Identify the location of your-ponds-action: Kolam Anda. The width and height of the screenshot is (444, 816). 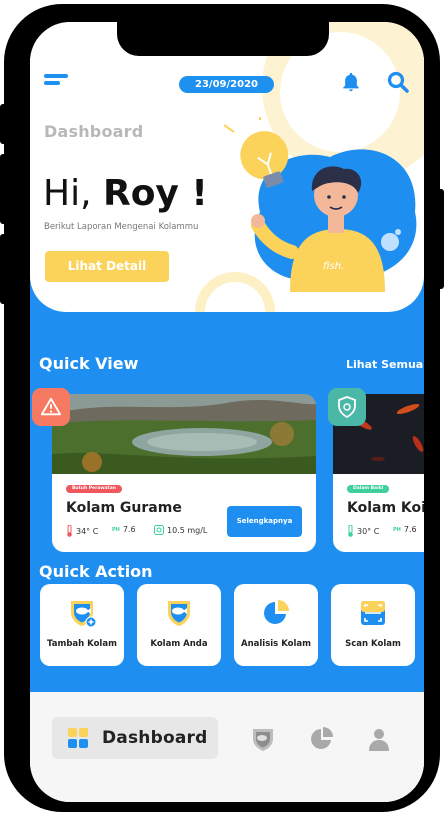
(179, 625).